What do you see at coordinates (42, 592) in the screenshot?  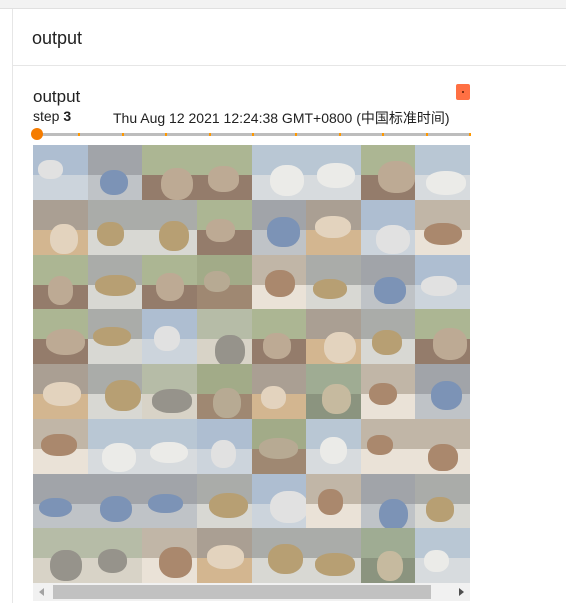 I see `scroll-left-arrow-icon` at bounding box center [42, 592].